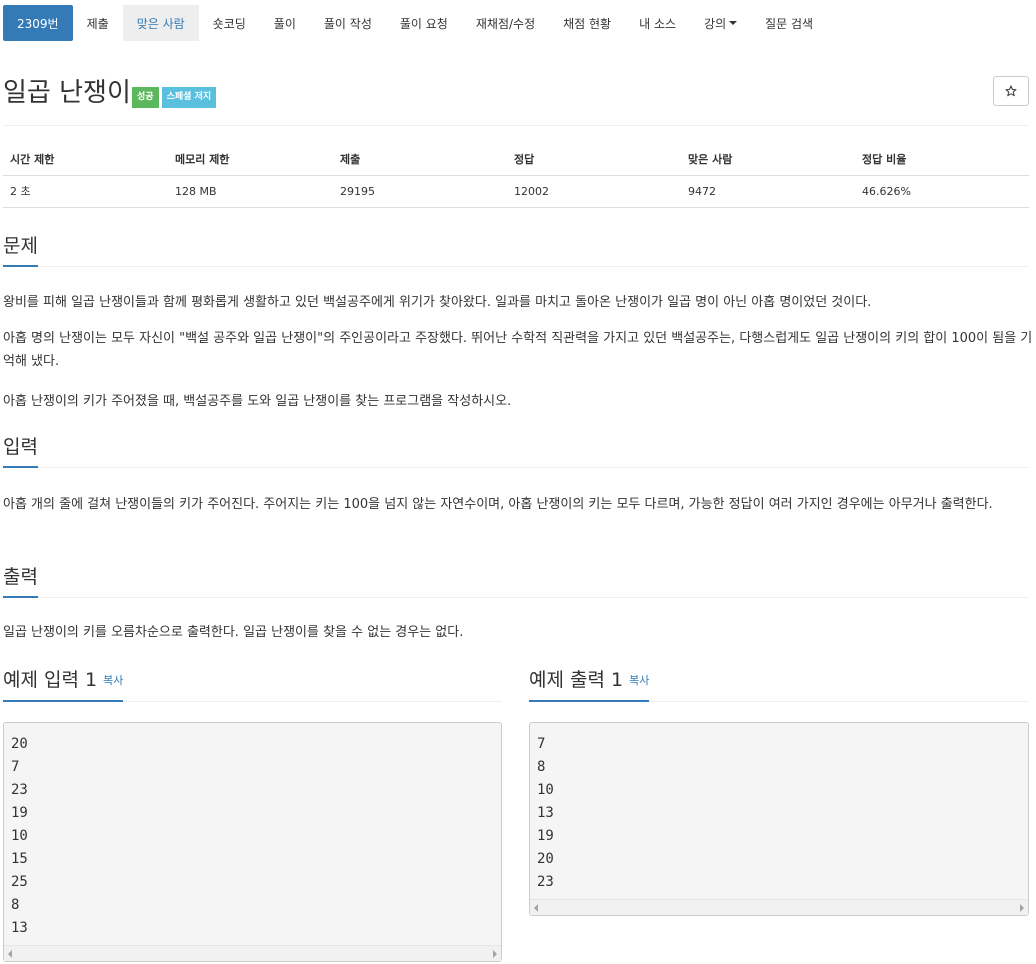 The width and height of the screenshot is (1036, 964). Describe the element at coordinates (516, 250) in the screenshot. I see `description-section-header: 문제` at that location.